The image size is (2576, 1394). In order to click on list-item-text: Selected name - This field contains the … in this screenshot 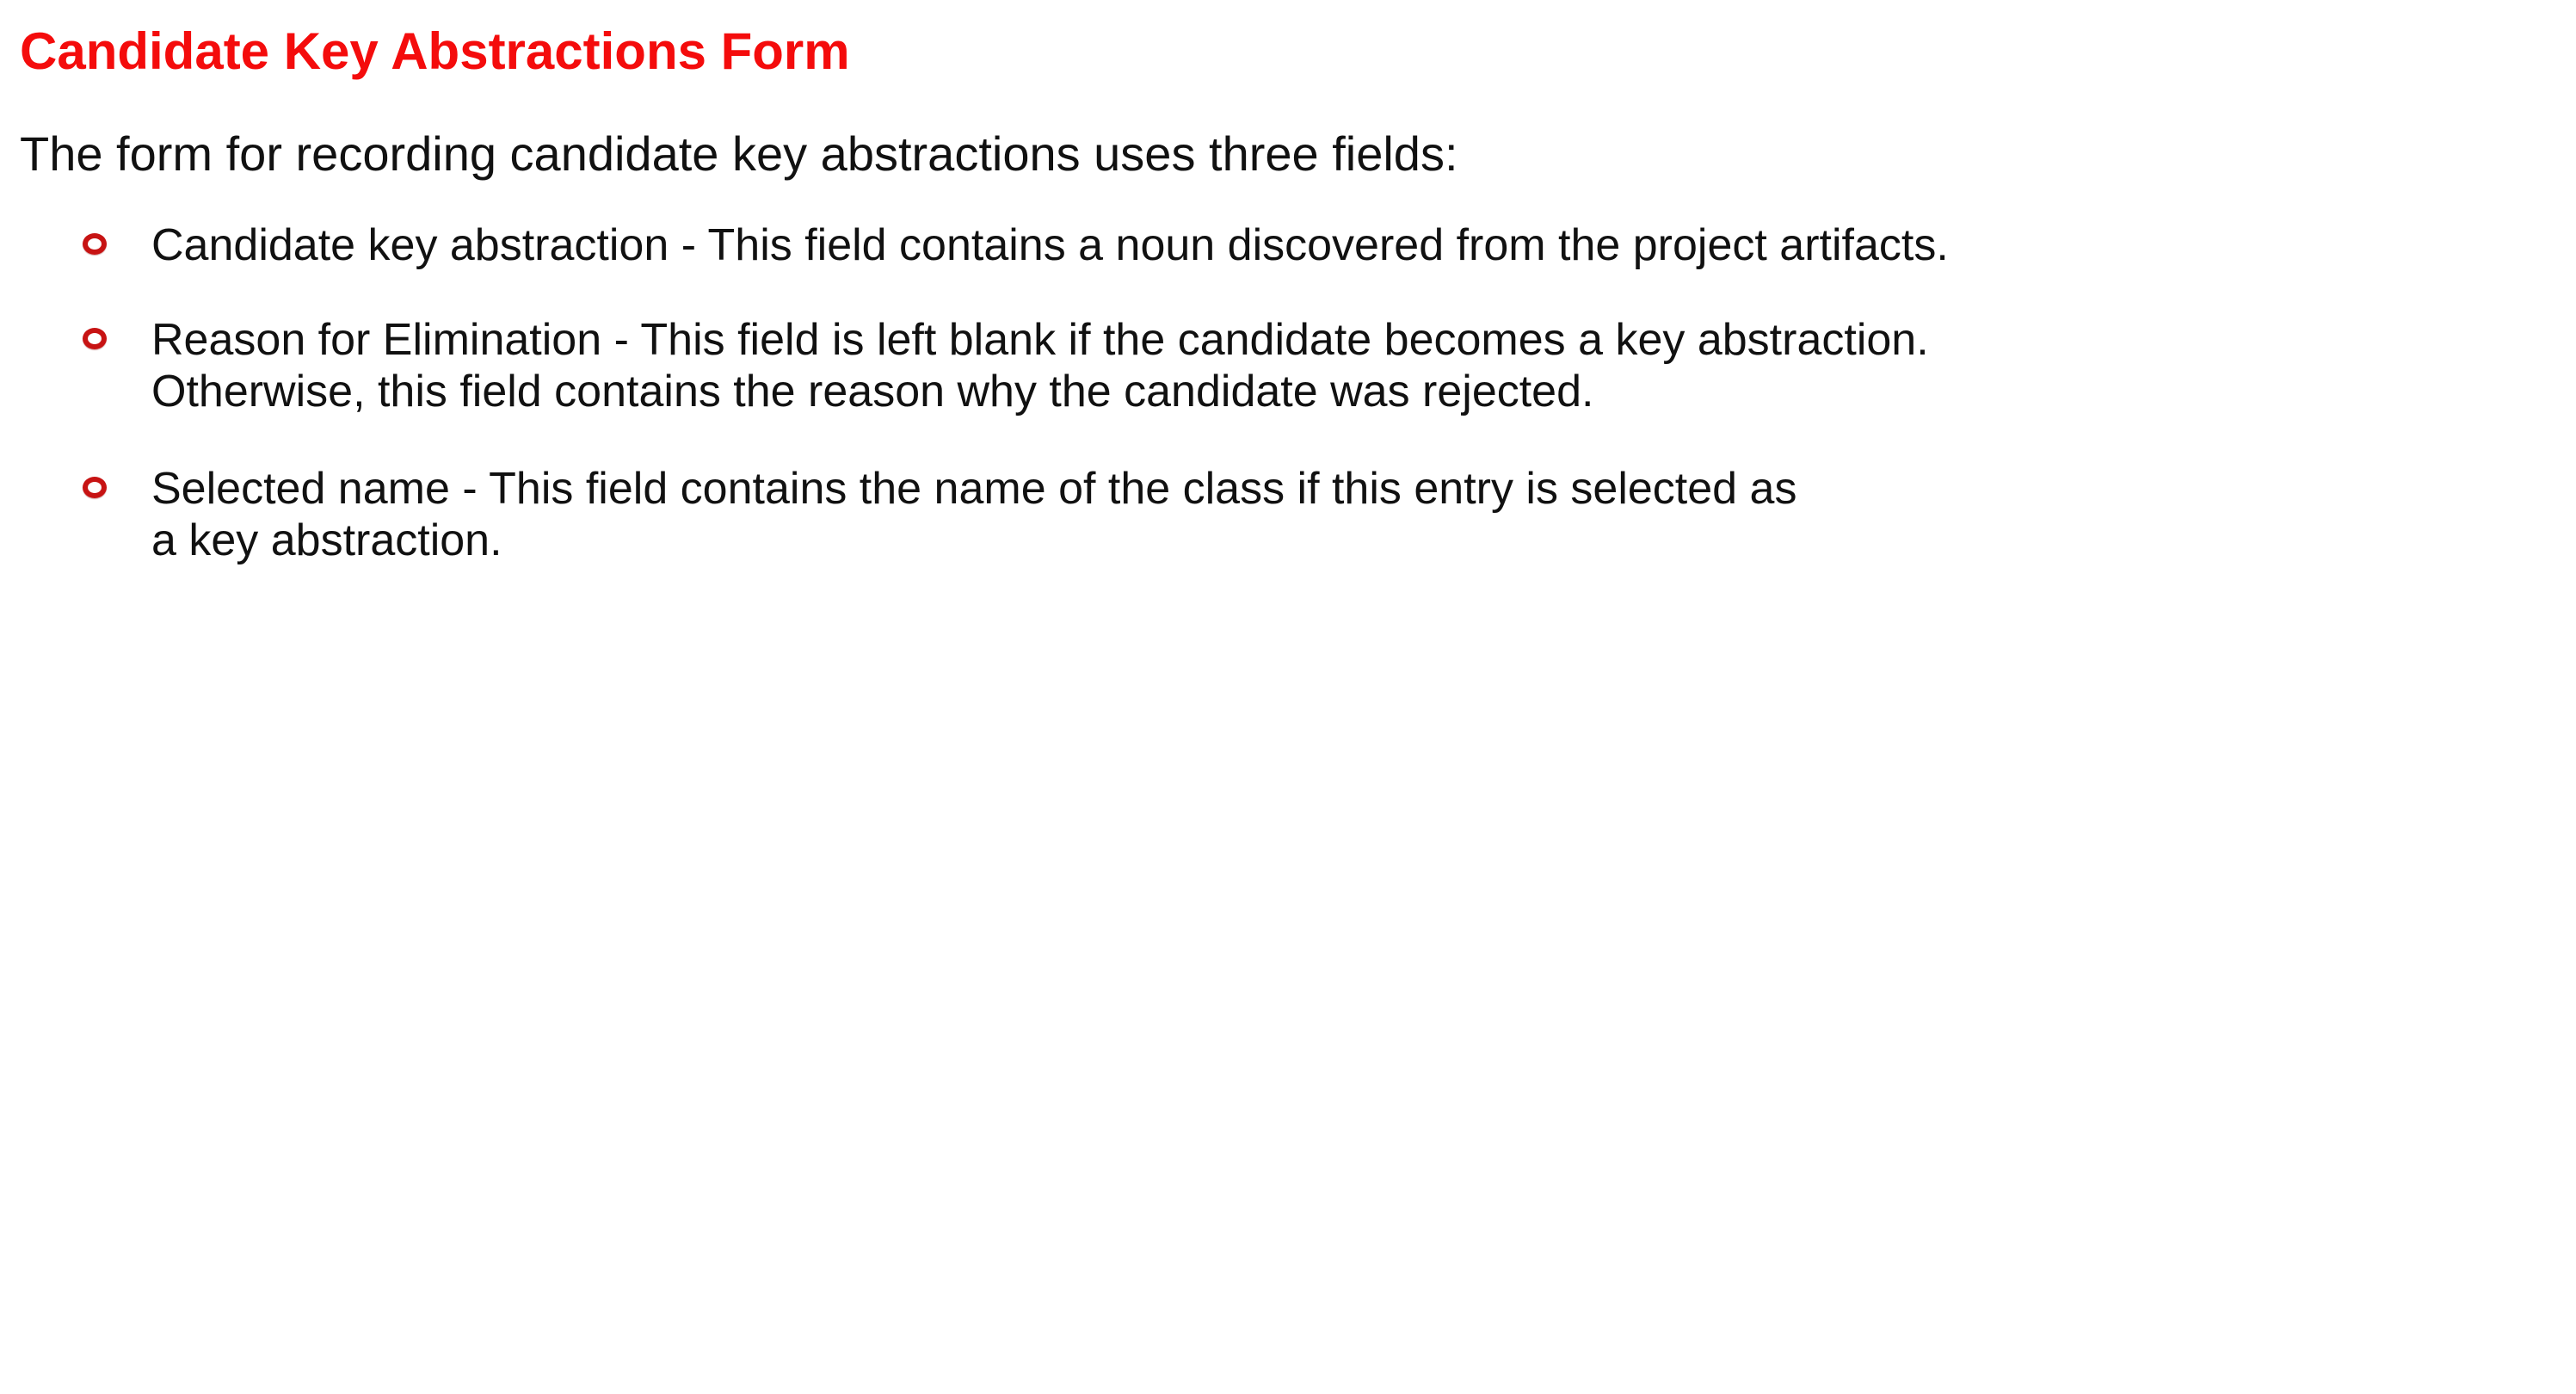, I will do `click(973, 514)`.